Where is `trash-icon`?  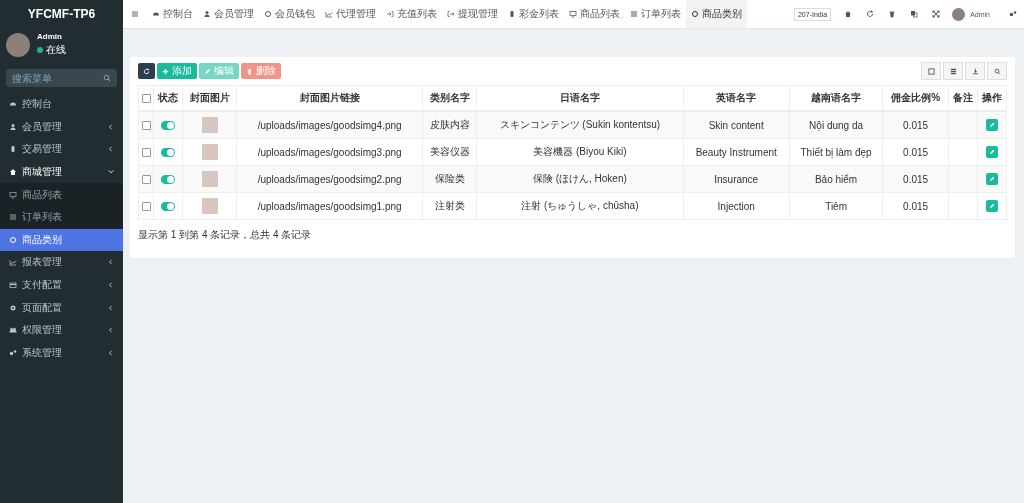 trash-icon is located at coordinates (892, 14).